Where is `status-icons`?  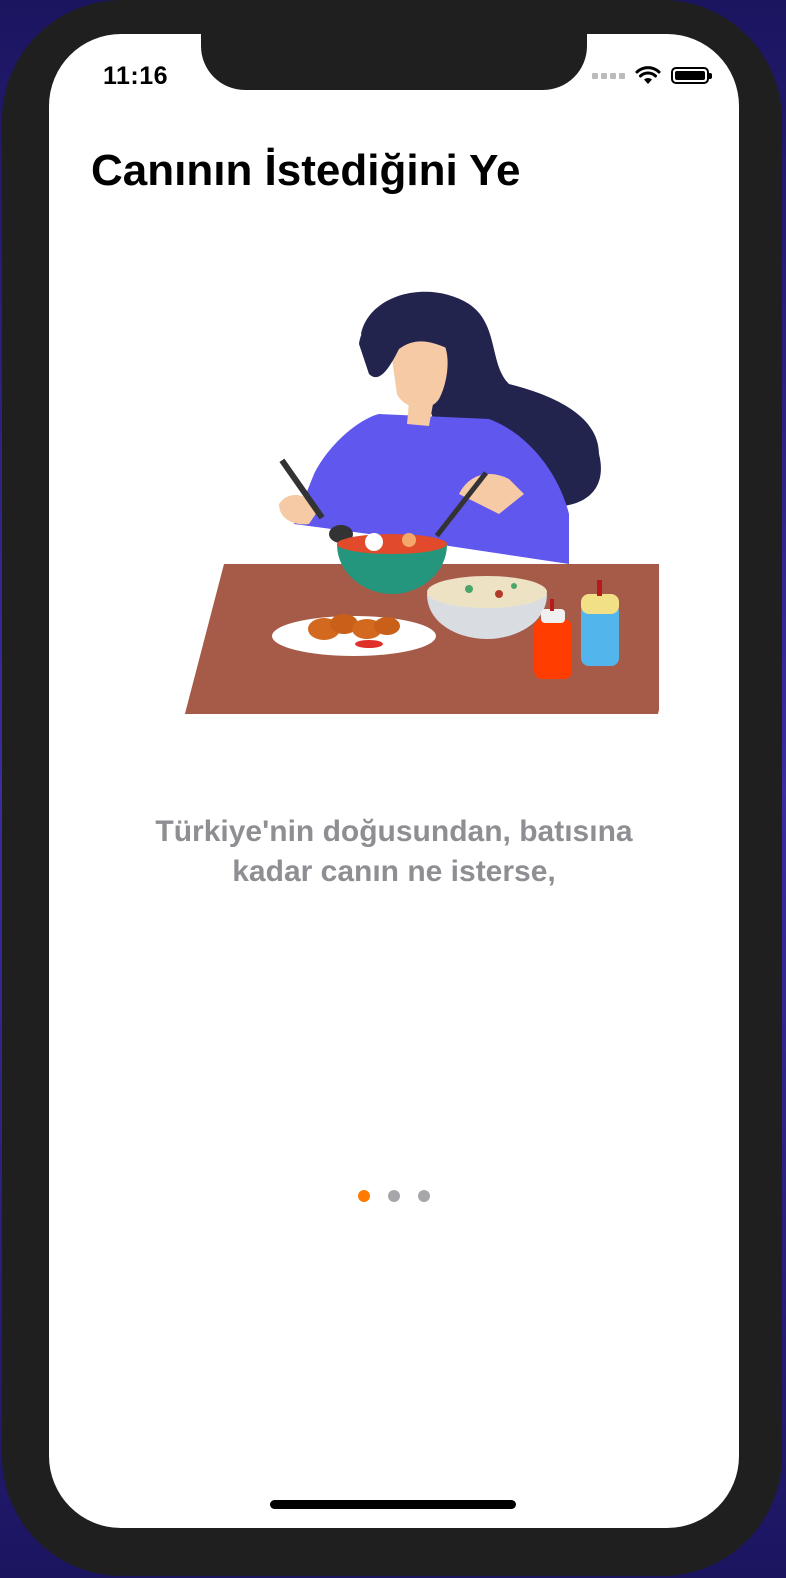
status-icons is located at coordinates (652, 75).